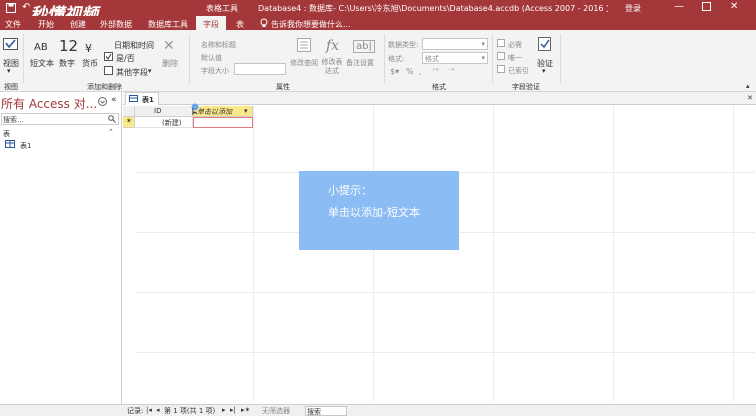 The image size is (756, 417). Describe the element at coordinates (403, 45) in the screenshot. I see `data-type-label: 数据类型:` at that location.